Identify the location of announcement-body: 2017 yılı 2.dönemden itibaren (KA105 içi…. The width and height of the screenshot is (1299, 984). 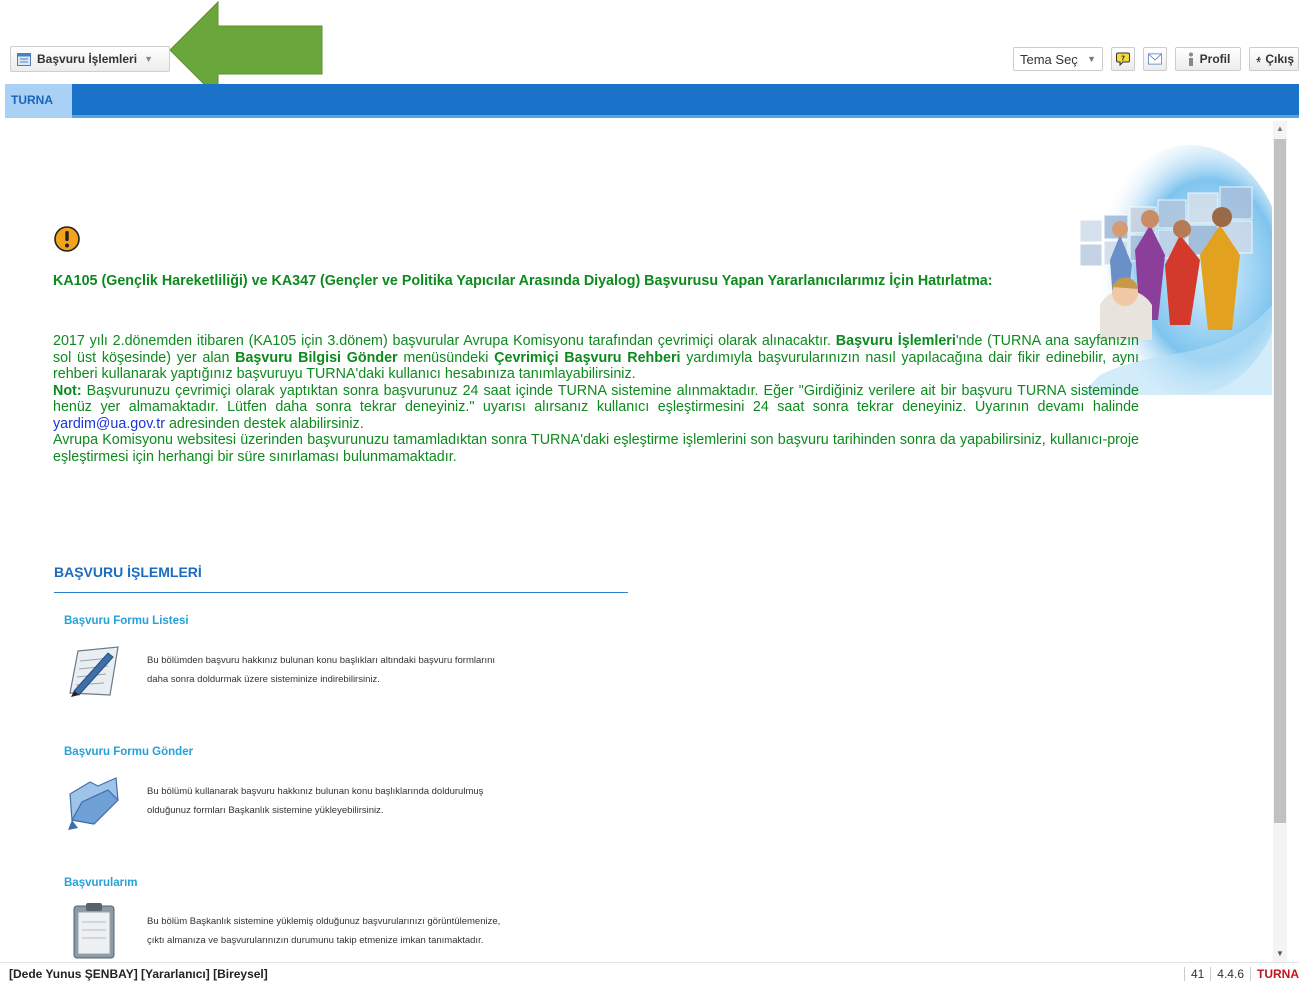
(596, 399).